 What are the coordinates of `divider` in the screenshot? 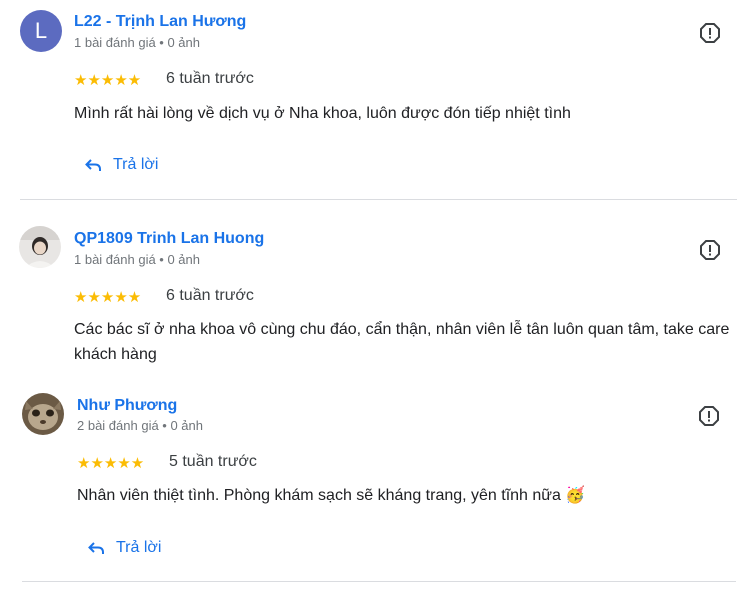 It's located at (379, 581).